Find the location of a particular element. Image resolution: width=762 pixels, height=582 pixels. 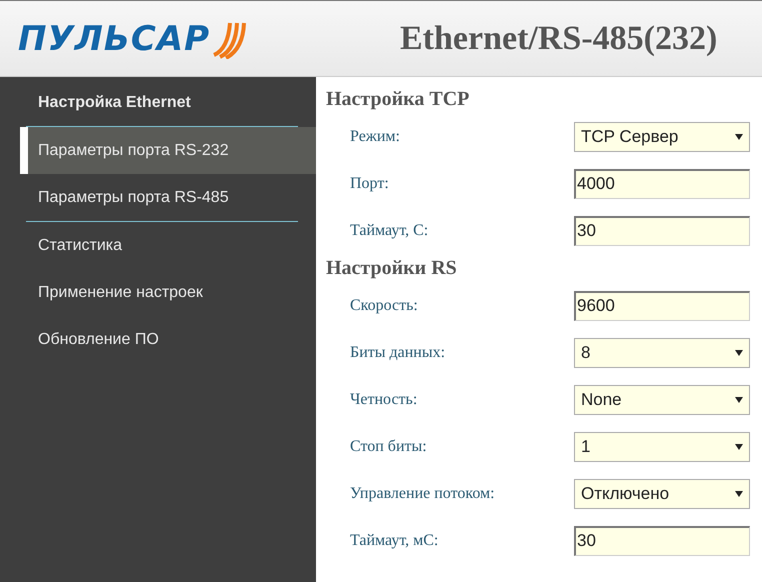

dropdown: Отключено is located at coordinates (662, 493).